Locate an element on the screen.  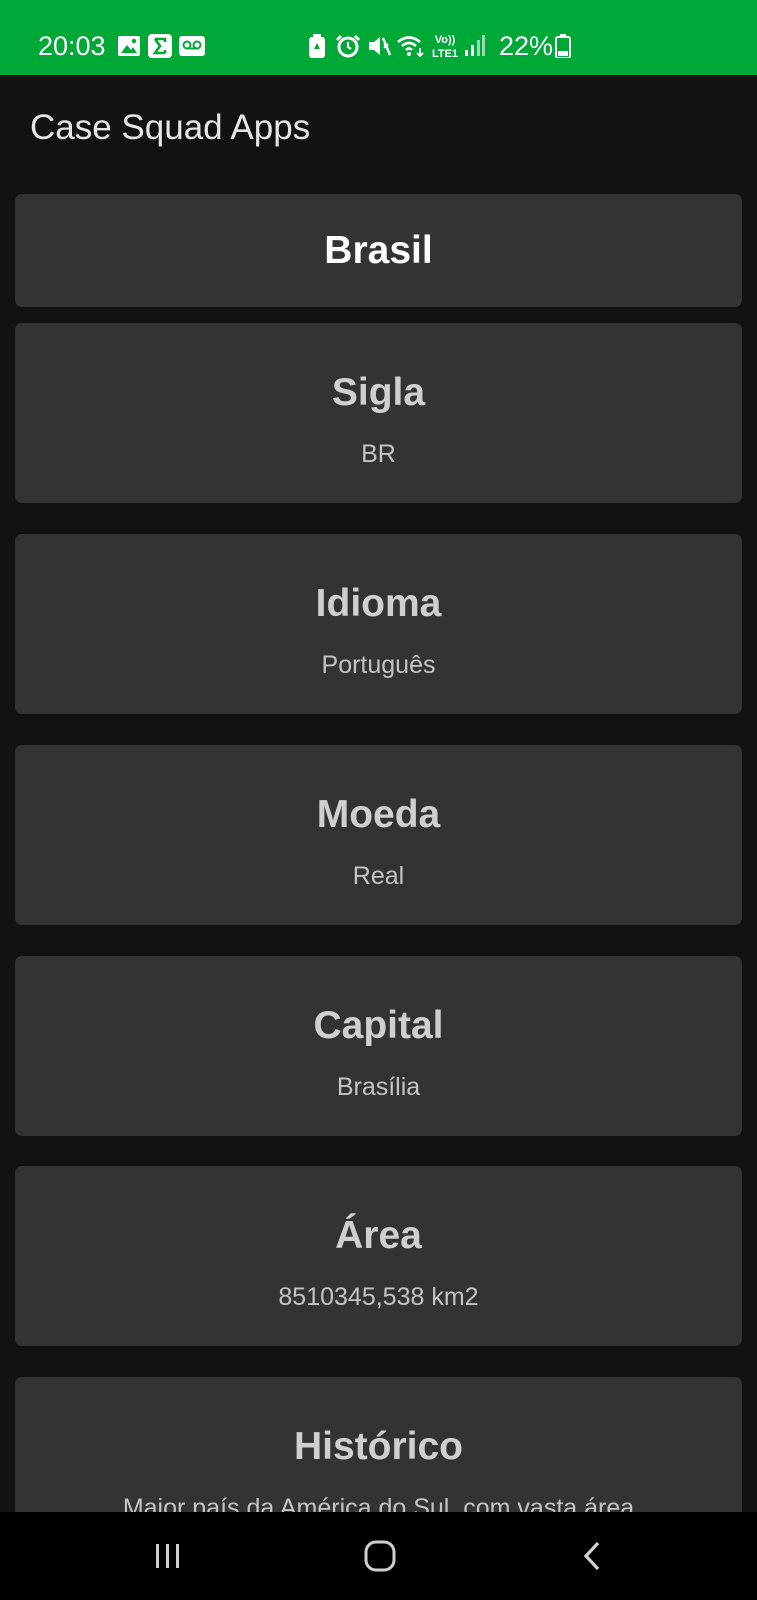
volte-label-top: Vo)) is located at coordinates (445, 40).